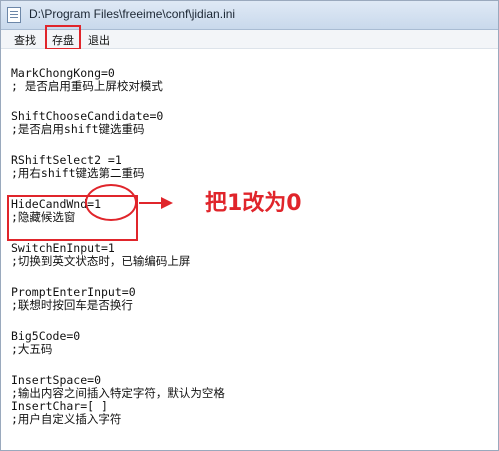  I want to click on arrow-right-icon, so click(156, 203).